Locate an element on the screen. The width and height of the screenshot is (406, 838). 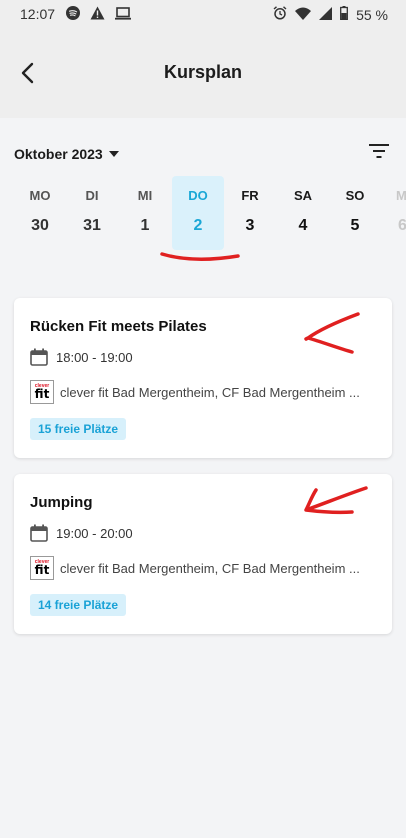
caret-down-icon is located at coordinates (113, 154).